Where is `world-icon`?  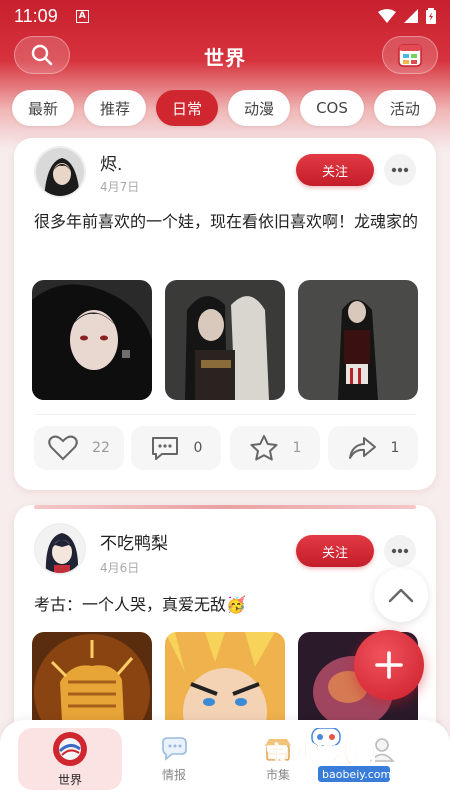
world-icon is located at coordinates (70, 748).